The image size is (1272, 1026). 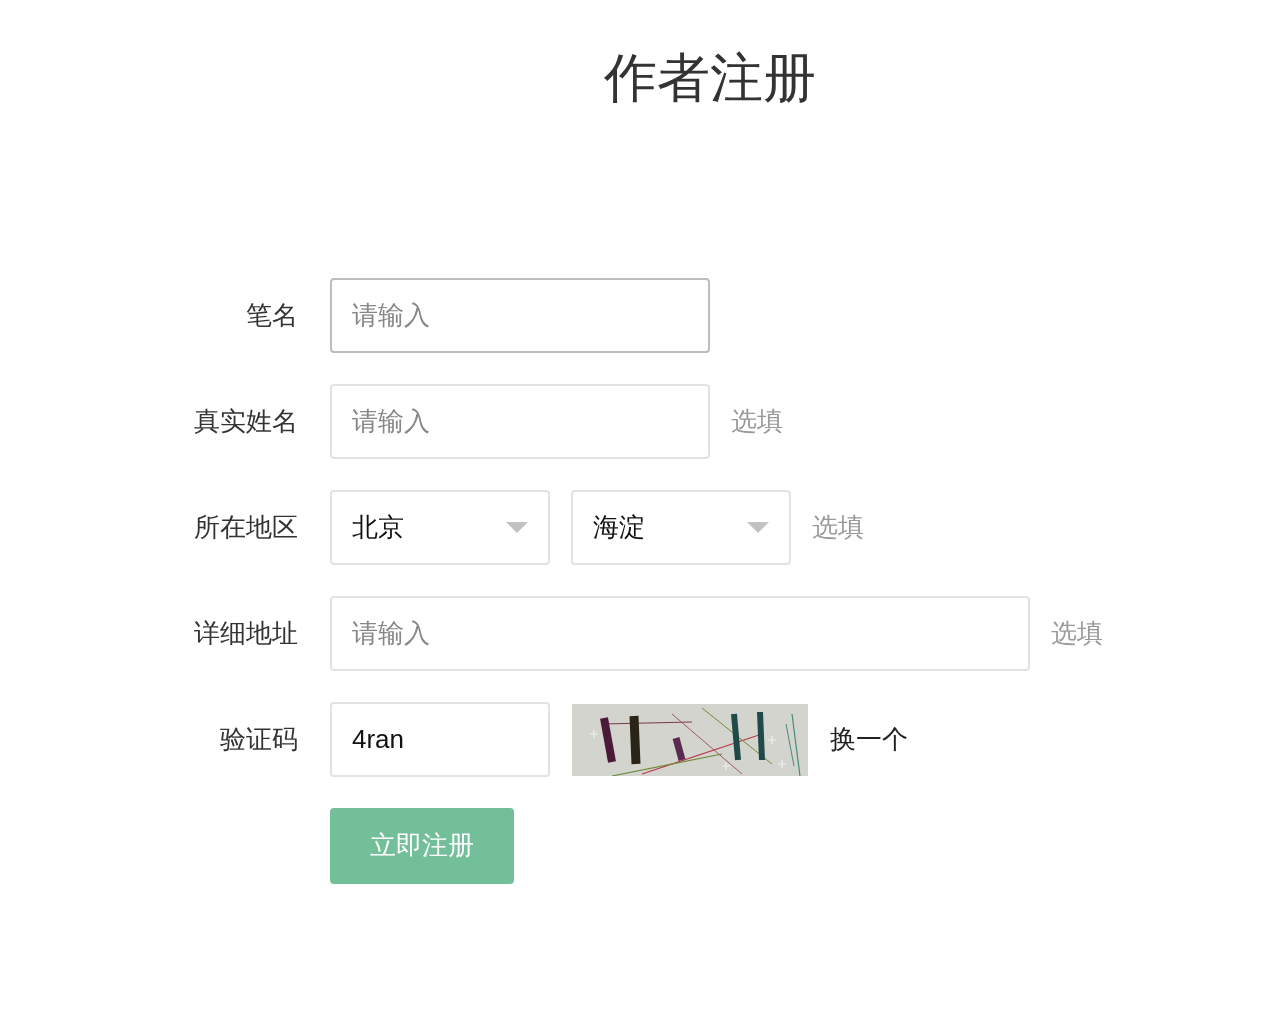 I want to click on refresh-link: 换一个, so click(x=869, y=739).